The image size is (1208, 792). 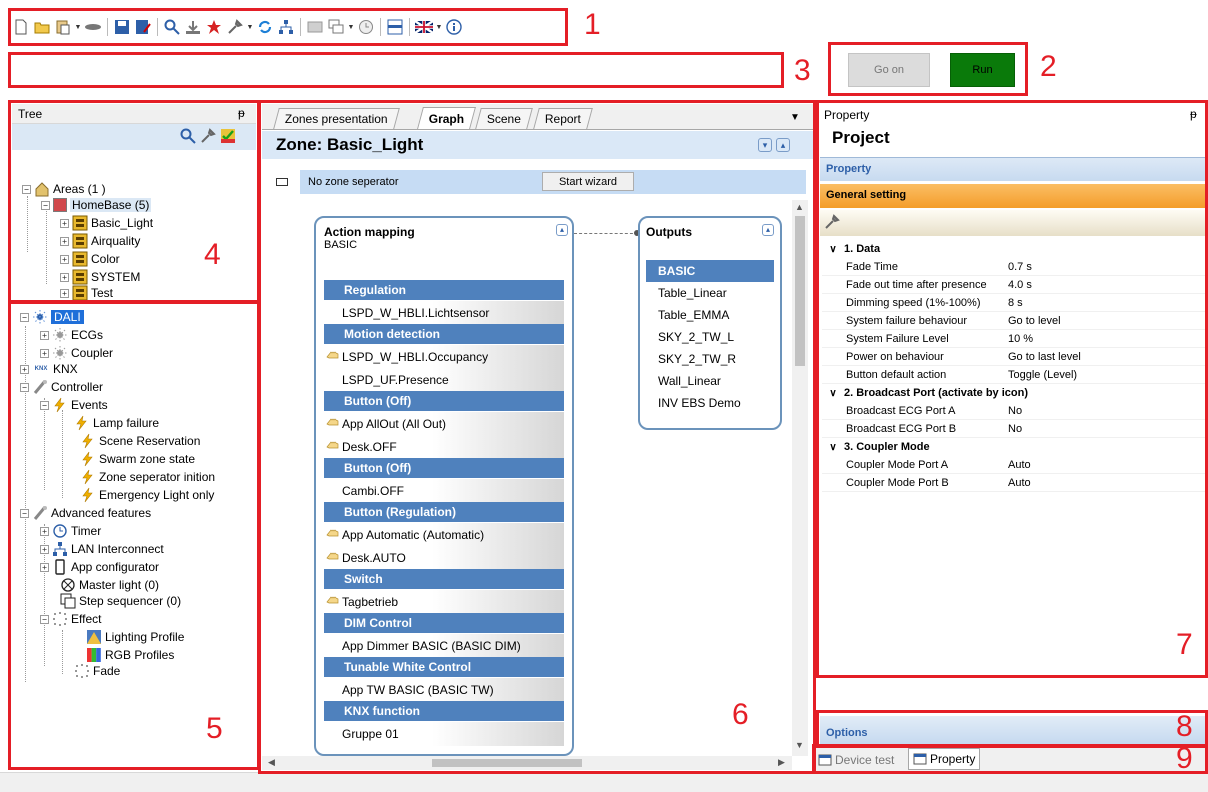 I want to click on device-tree-lighting-profile: Lighting Profile, so click(x=135, y=637).